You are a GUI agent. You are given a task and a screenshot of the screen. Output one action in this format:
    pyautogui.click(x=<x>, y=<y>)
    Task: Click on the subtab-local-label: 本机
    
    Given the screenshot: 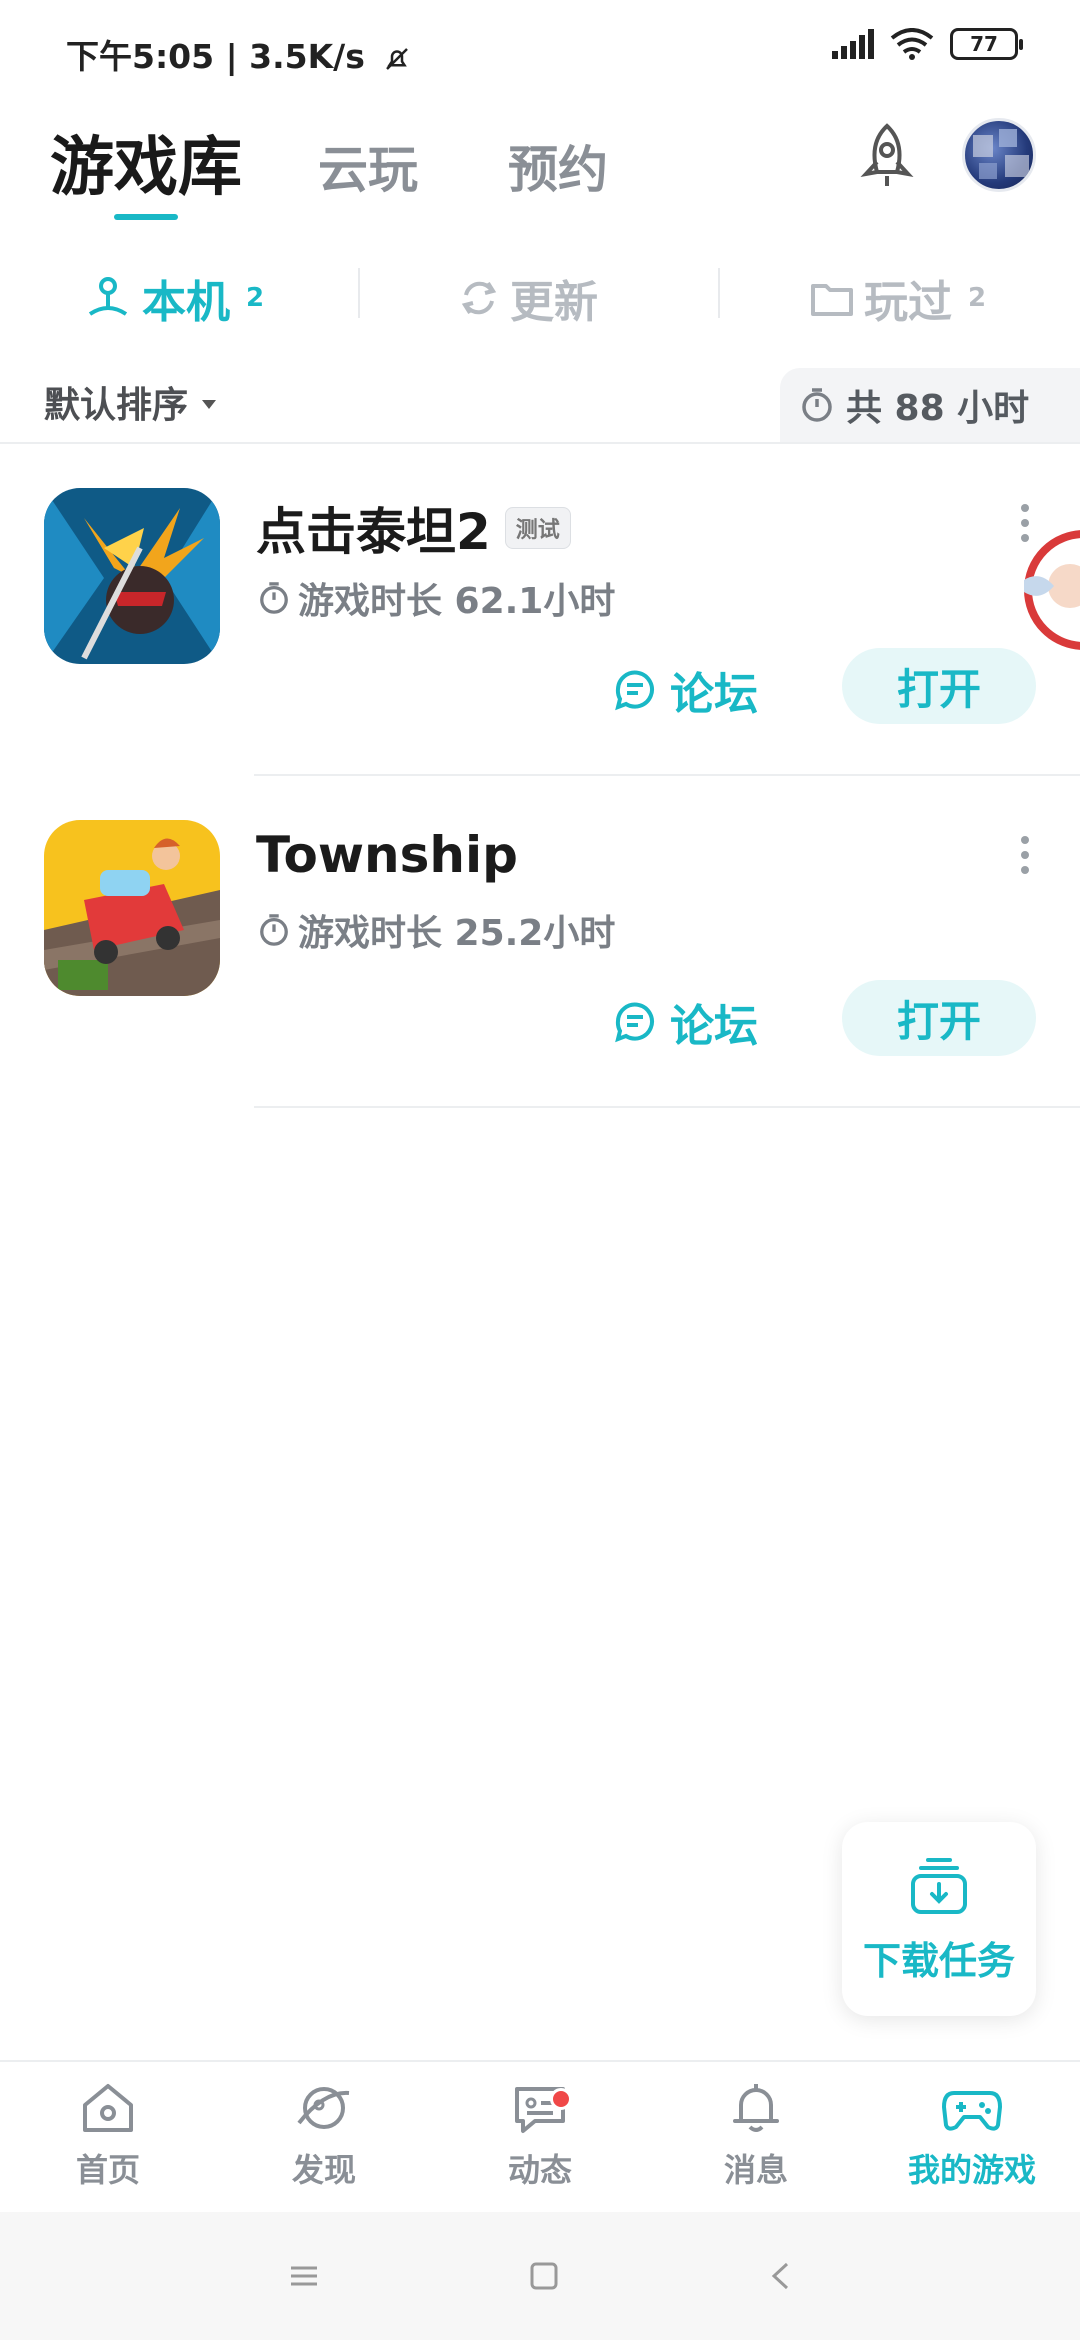 What is the action you would take?
    pyautogui.click(x=186, y=302)
    